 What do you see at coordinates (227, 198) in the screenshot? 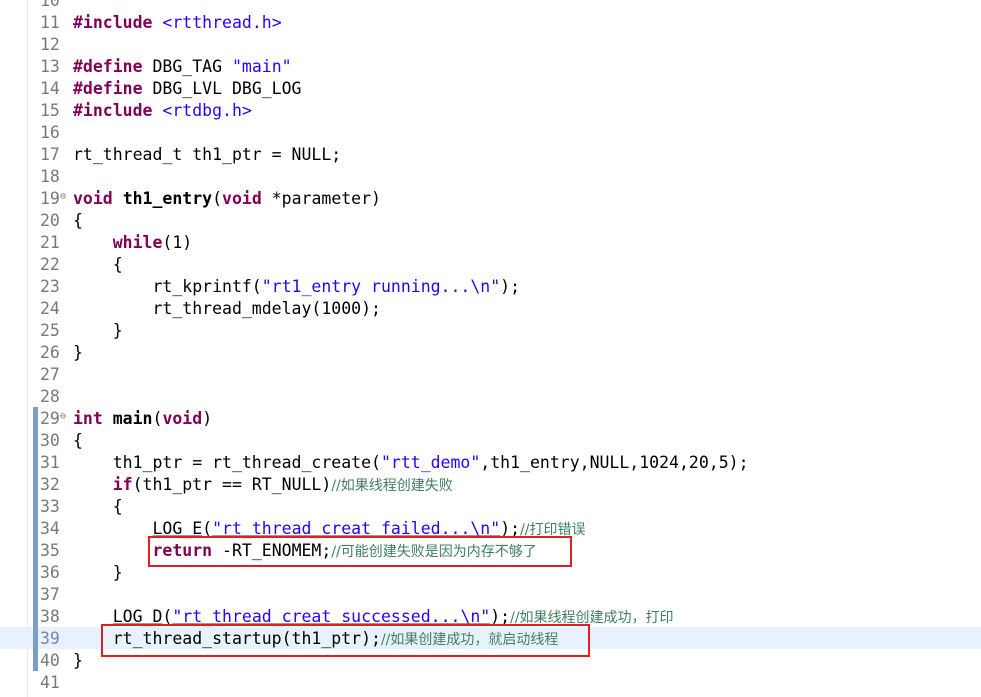
I see `code-text: void th1_entry(void *parameter)` at bounding box center [227, 198].